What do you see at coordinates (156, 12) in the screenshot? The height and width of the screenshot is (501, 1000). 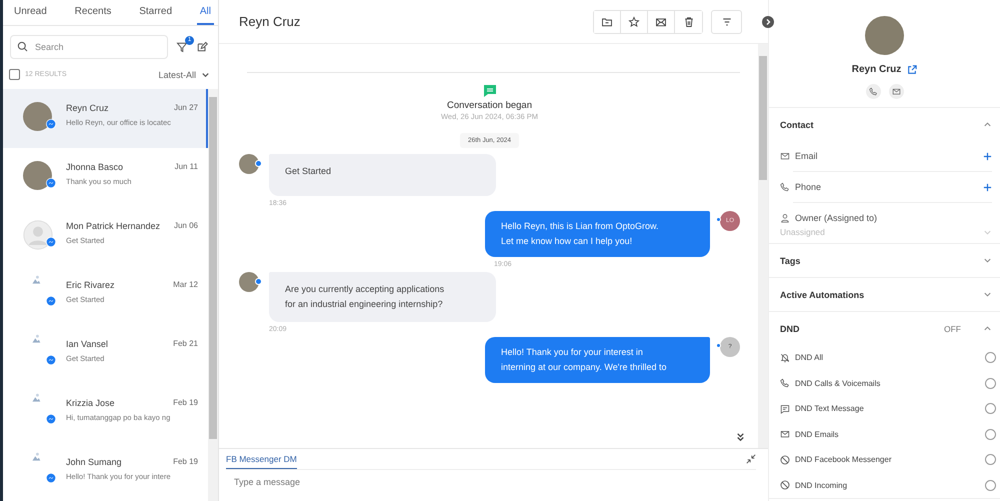 I see `inbox-tab: Starred` at bounding box center [156, 12].